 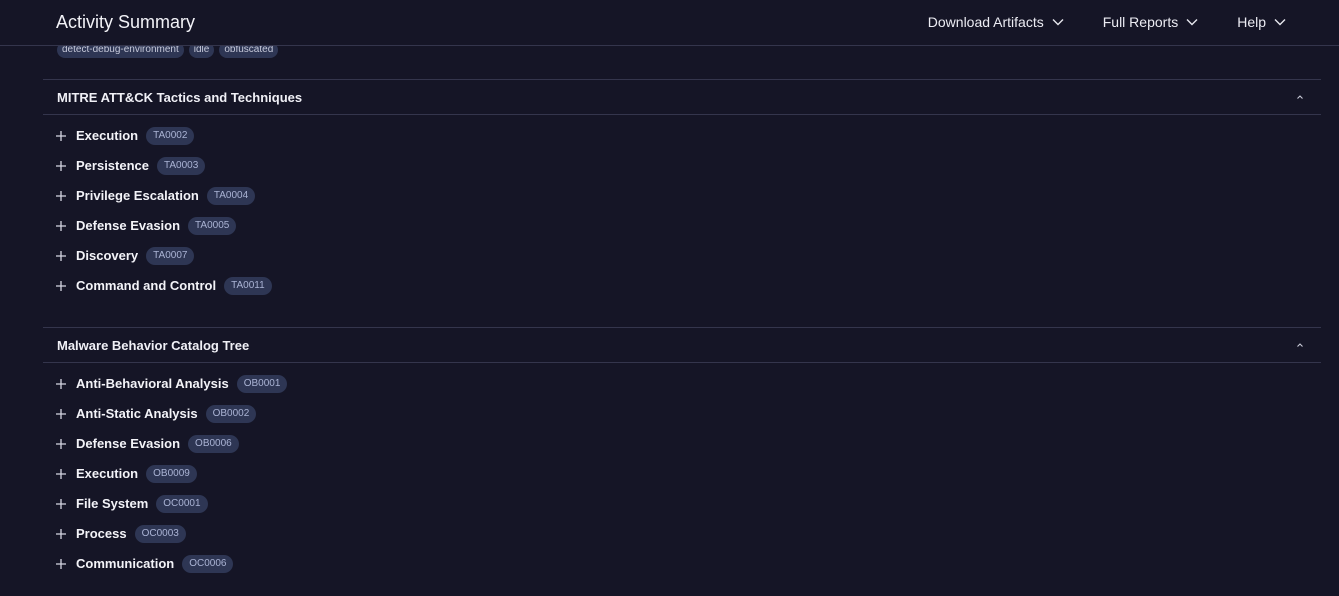 I want to click on mbc-item-anti-static-analysis: Anti-Static Analysis OB0002, so click(x=171, y=414).